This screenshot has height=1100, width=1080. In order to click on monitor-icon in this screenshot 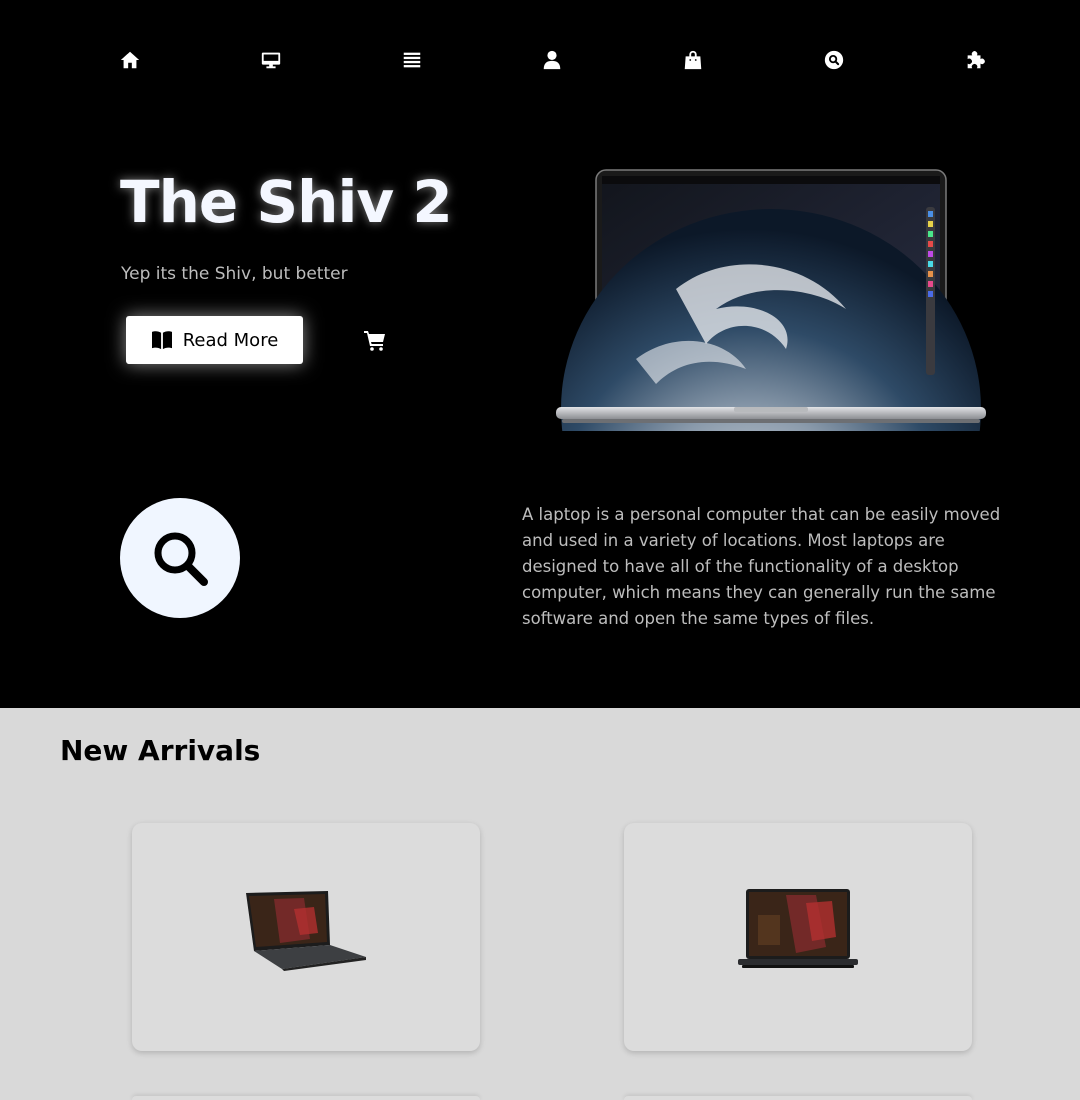, I will do `click(271, 60)`.